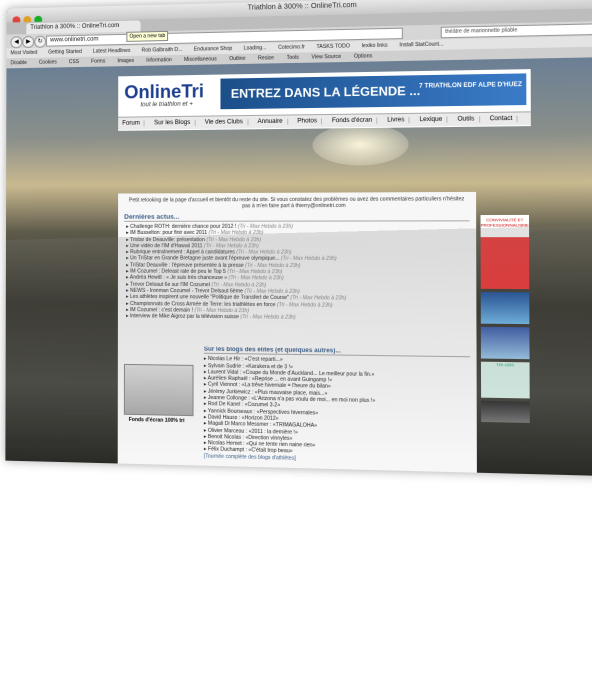 This screenshot has height=684, width=592. I want to click on nav-link: Photos, so click(308, 121).